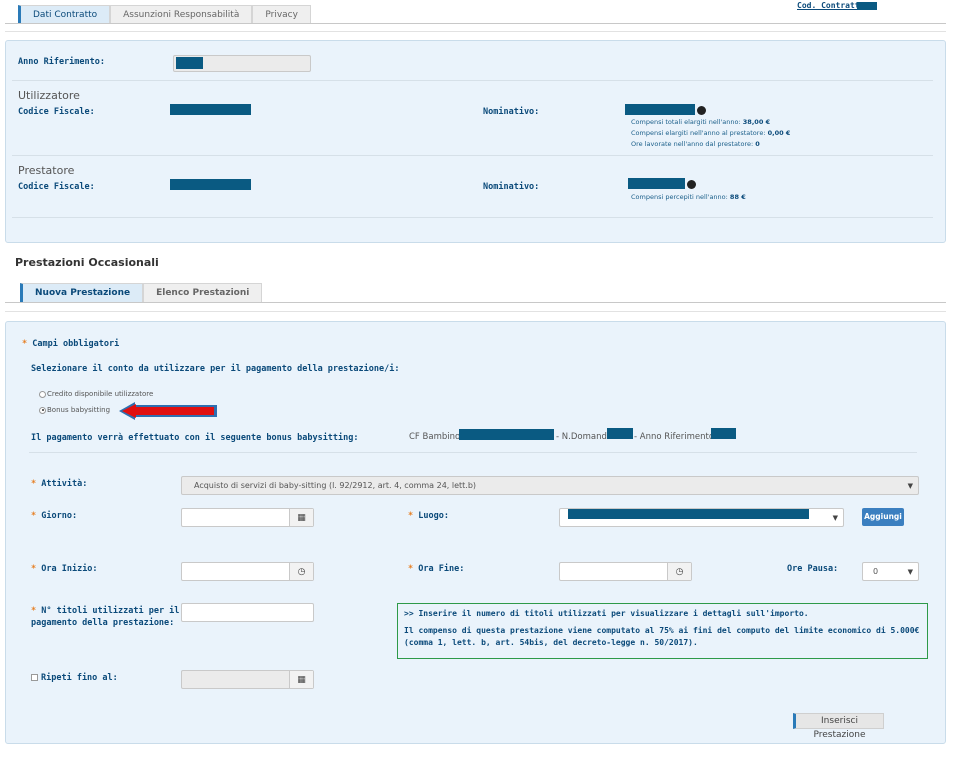  What do you see at coordinates (506, 434) in the screenshot?
I see `cf-bambino-redacted` at bounding box center [506, 434].